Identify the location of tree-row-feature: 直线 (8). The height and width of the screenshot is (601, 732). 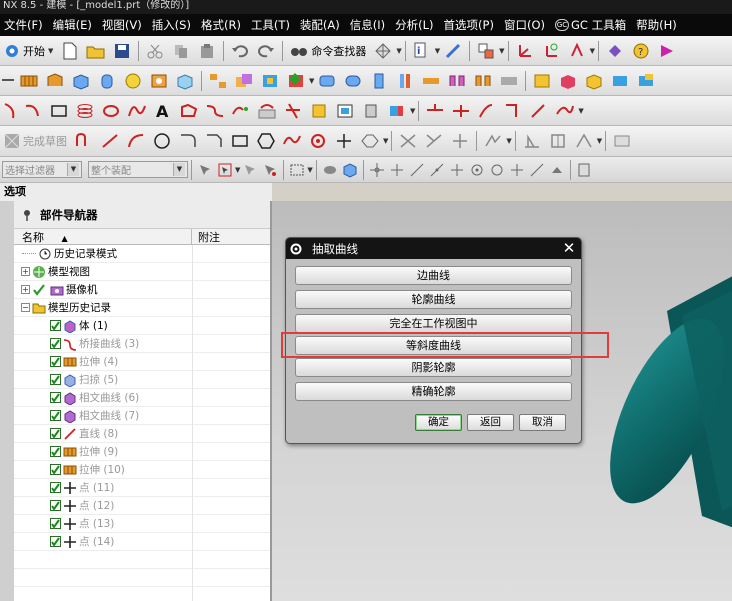
(142, 434).